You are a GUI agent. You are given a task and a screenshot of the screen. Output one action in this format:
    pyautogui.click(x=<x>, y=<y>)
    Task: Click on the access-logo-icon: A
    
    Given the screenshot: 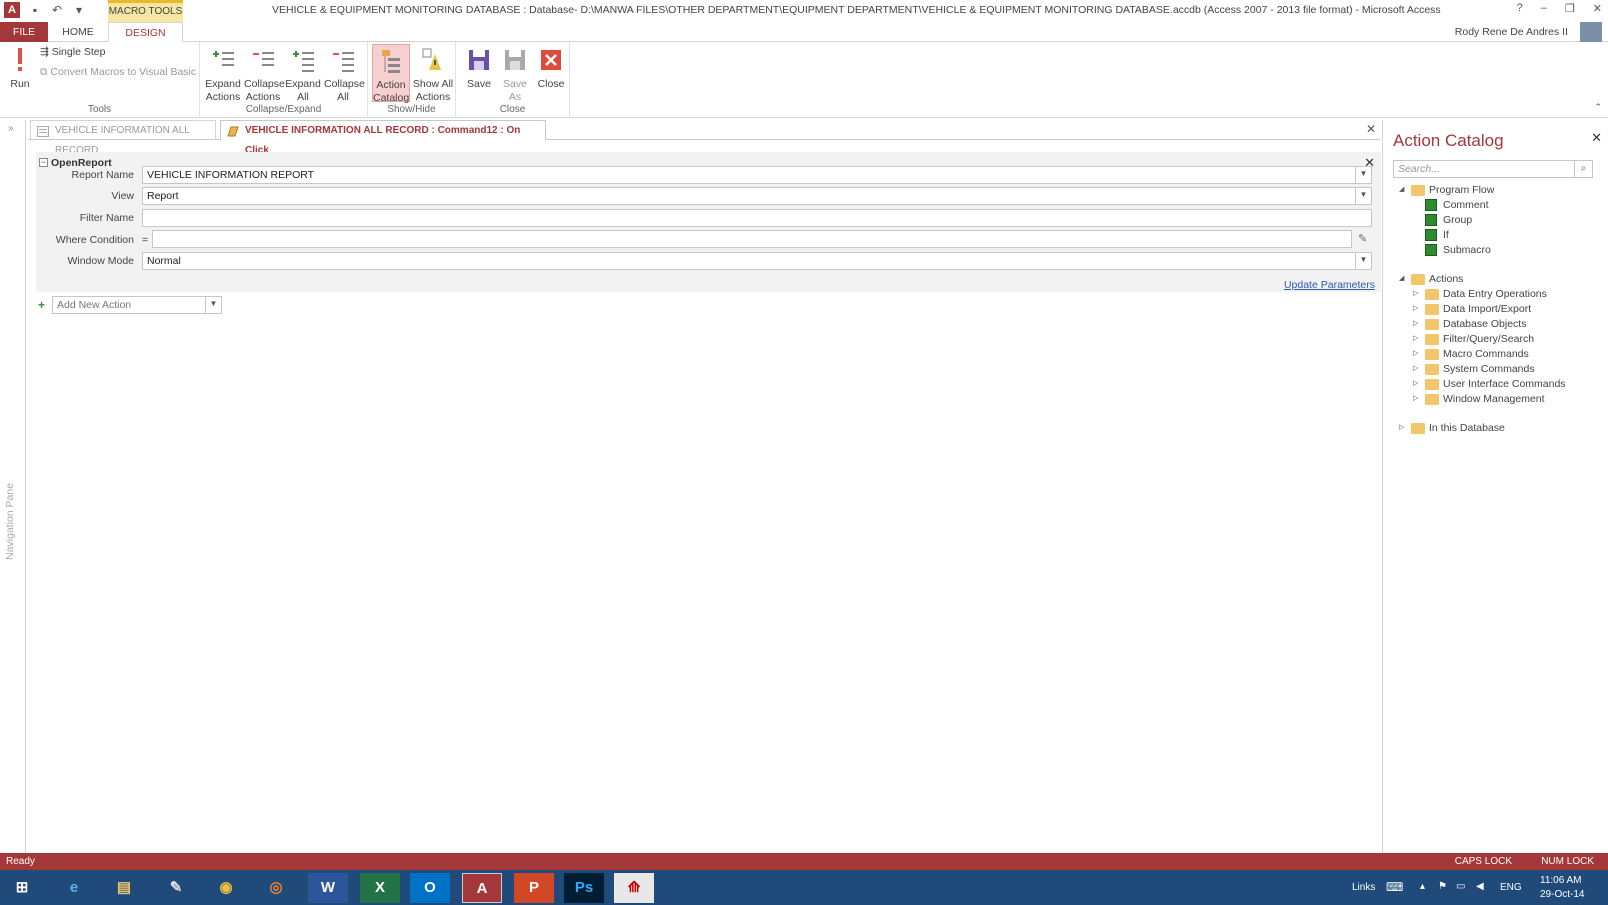 What is the action you would take?
    pyautogui.click(x=12, y=10)
    